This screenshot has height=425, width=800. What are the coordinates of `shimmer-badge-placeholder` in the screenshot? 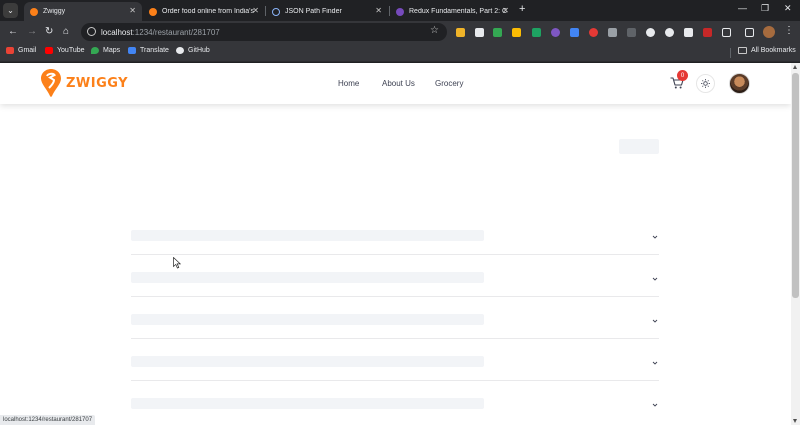 It's located at (639, 146).